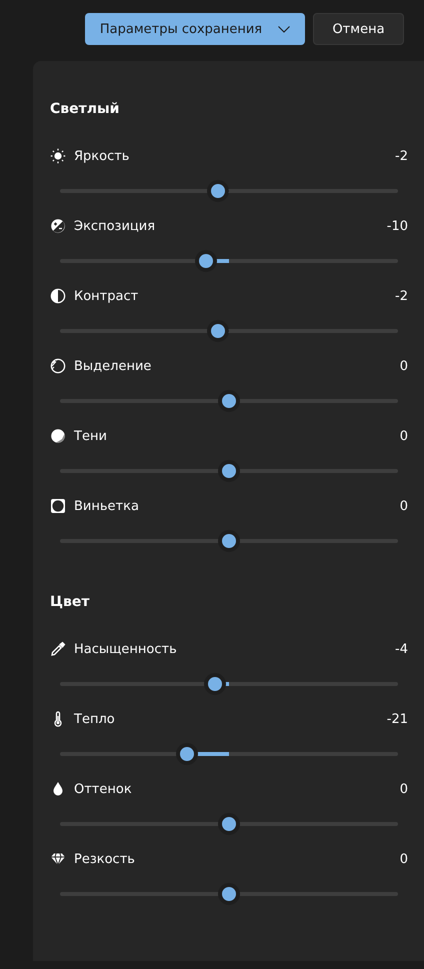 Image resolution: width=424 pixels, height=969 pixels. I want to click on contrast-icon, so click(58, 296).